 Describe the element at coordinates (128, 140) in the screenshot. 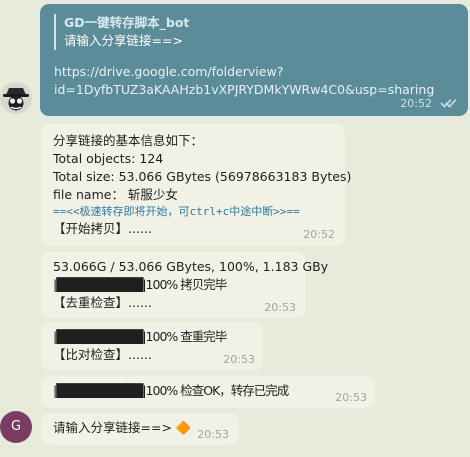

I see `info-title: 分享链接的基本信息如下：` at that location.